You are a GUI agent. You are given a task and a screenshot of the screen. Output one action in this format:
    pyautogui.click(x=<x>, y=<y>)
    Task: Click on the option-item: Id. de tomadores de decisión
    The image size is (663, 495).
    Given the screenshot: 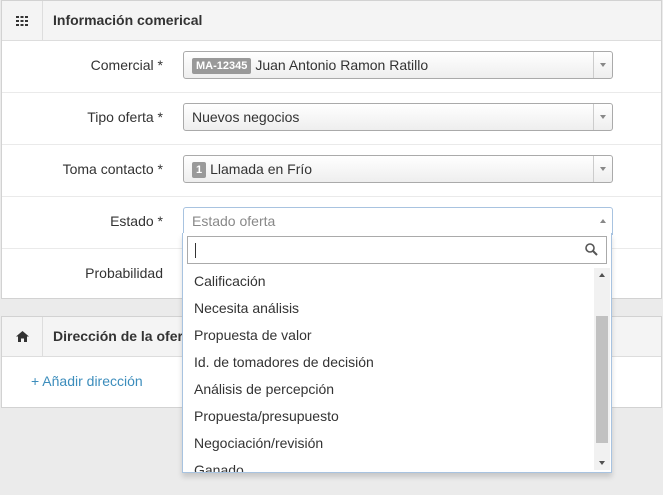 What is the action you would take?
    pyautogui.click(x=388, y=362)
    